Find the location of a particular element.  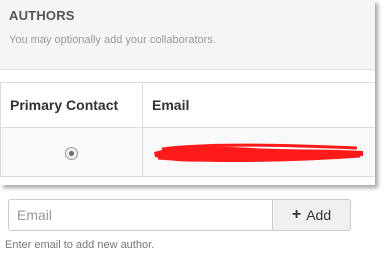

email-cell is located at coordinates (258, 152).